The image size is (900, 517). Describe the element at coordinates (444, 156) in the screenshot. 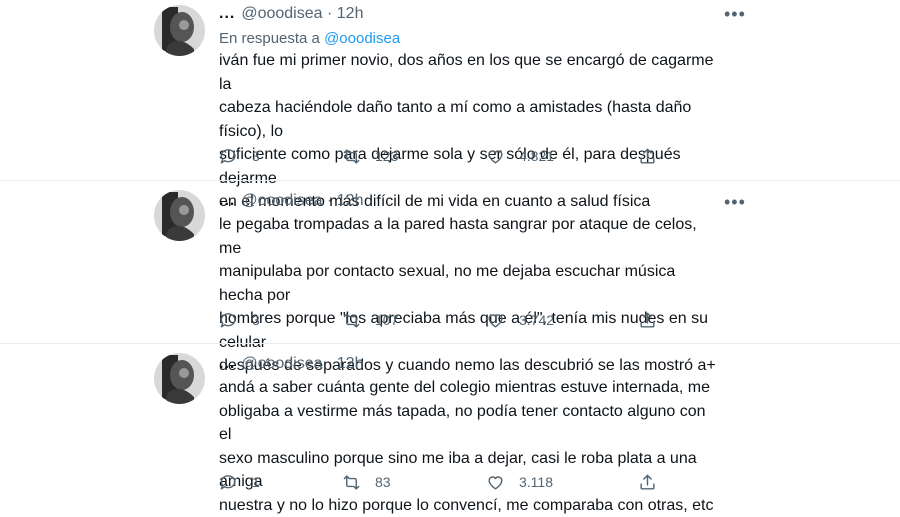

I see `tweet-actions: 3 123 4.821` at that location.